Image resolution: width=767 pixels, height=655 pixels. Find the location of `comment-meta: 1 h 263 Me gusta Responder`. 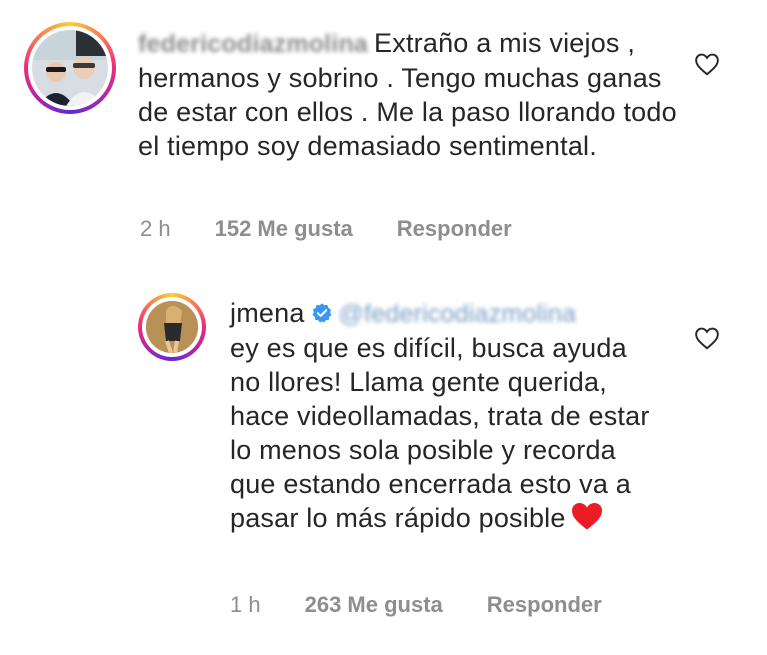

comment-meta: 1 h 263 Me gusta Responder is located at coordinates (416, 605).